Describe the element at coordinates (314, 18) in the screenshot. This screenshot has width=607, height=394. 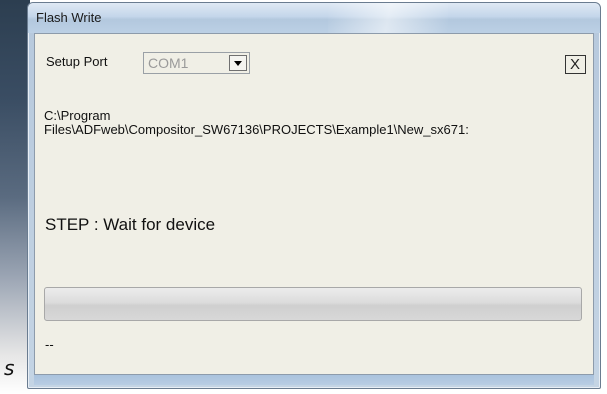
I see `title-bar: Flash Write` at that location.